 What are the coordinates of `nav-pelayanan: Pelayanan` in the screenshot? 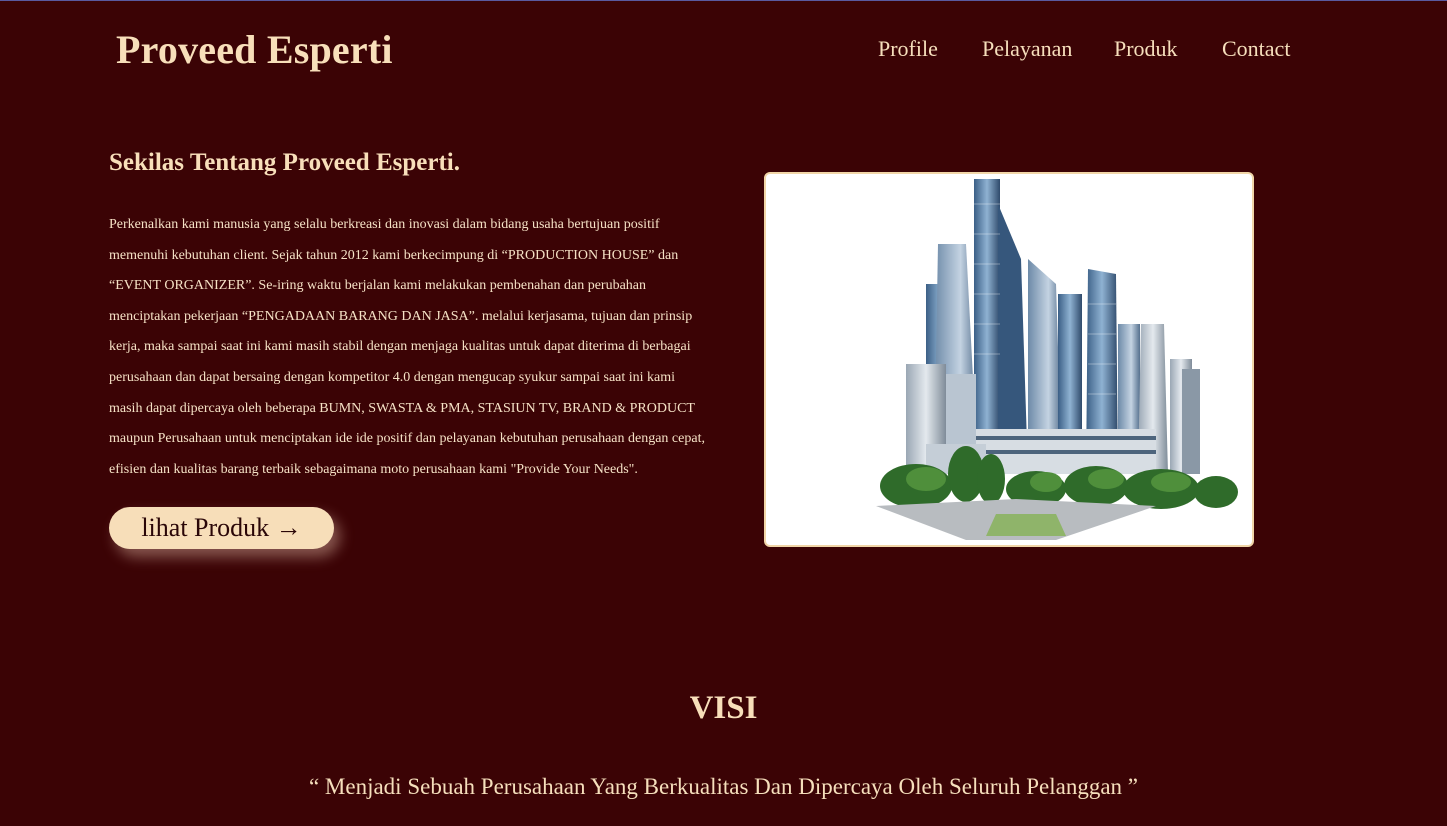 It's located at (1027, 49).